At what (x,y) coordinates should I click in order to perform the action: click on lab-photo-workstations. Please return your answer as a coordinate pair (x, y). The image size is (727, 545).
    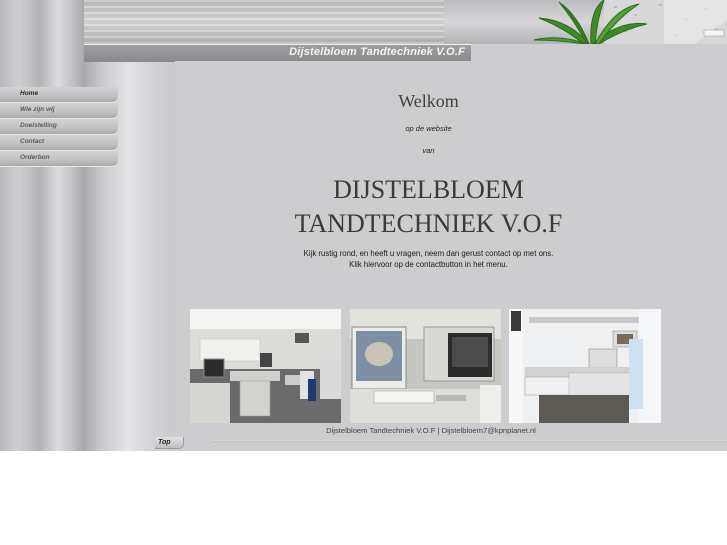
    Looking at the image, I should click on (265, 366).